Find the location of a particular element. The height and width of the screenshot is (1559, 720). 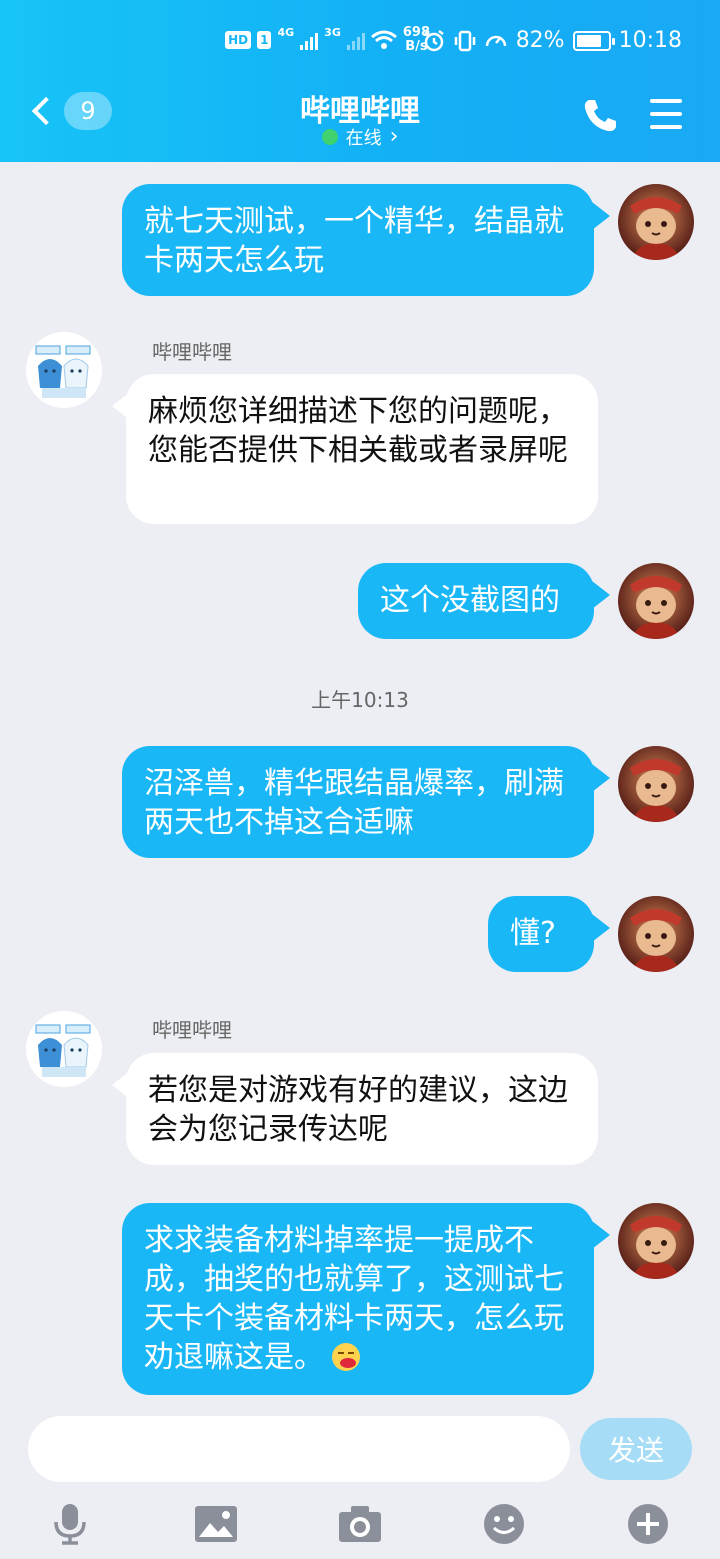

chevron-right-icon: › is located at coordinates (394, 136).